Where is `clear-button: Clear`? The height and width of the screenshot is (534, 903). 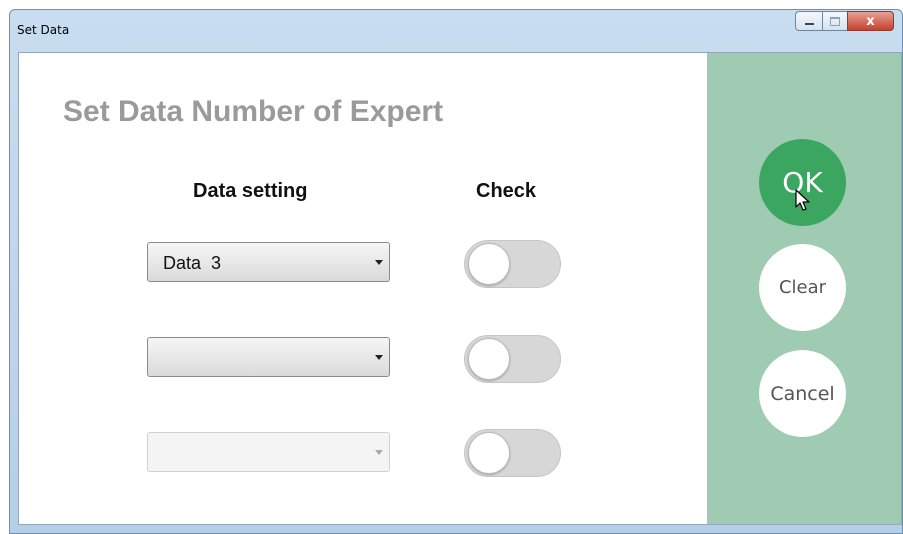 clear-button: Clear is located at coordinates (802, 287).